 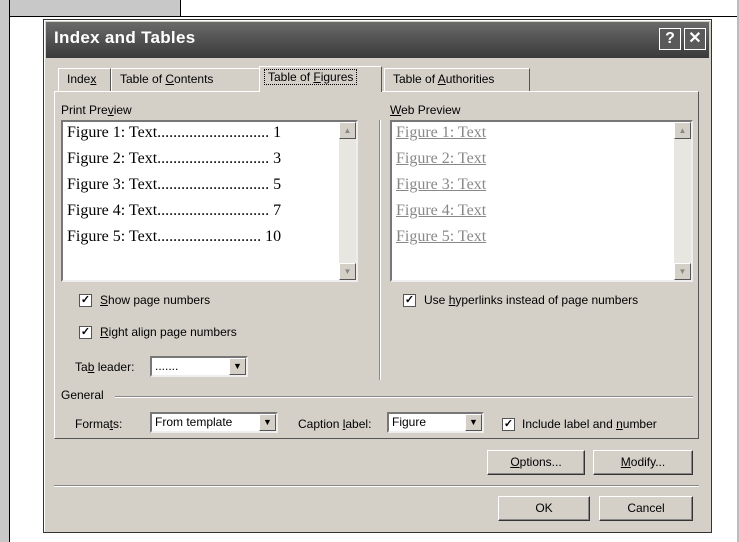 I want to click on caption-label-label: Caption label:, so click(x=335, y=424).